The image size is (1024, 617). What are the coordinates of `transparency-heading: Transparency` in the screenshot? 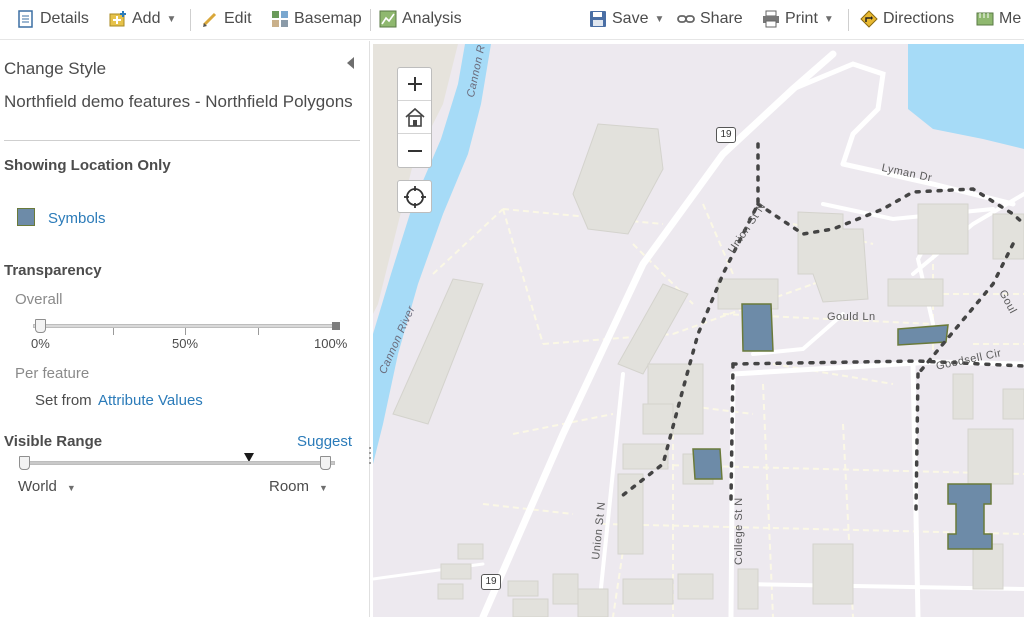 It's located at (53, 270).